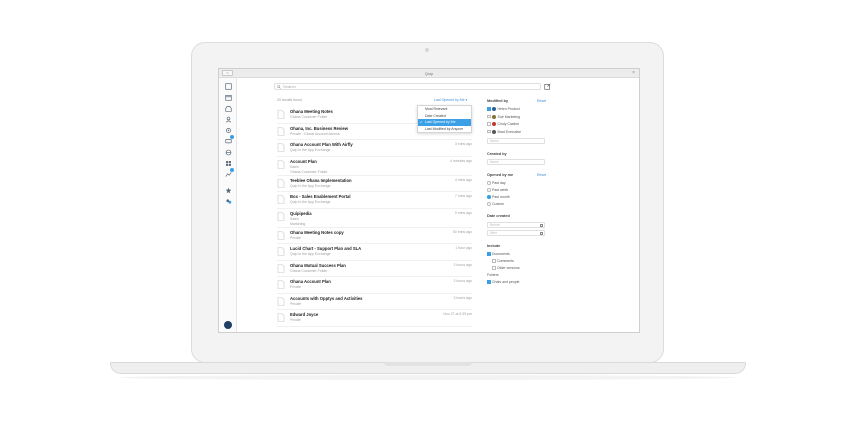 This screenshot has height=447, width=857. Describe the element at coordinates (315, 133) in the screenshot. I see `item-location: Private · Global Account Access` at that location.